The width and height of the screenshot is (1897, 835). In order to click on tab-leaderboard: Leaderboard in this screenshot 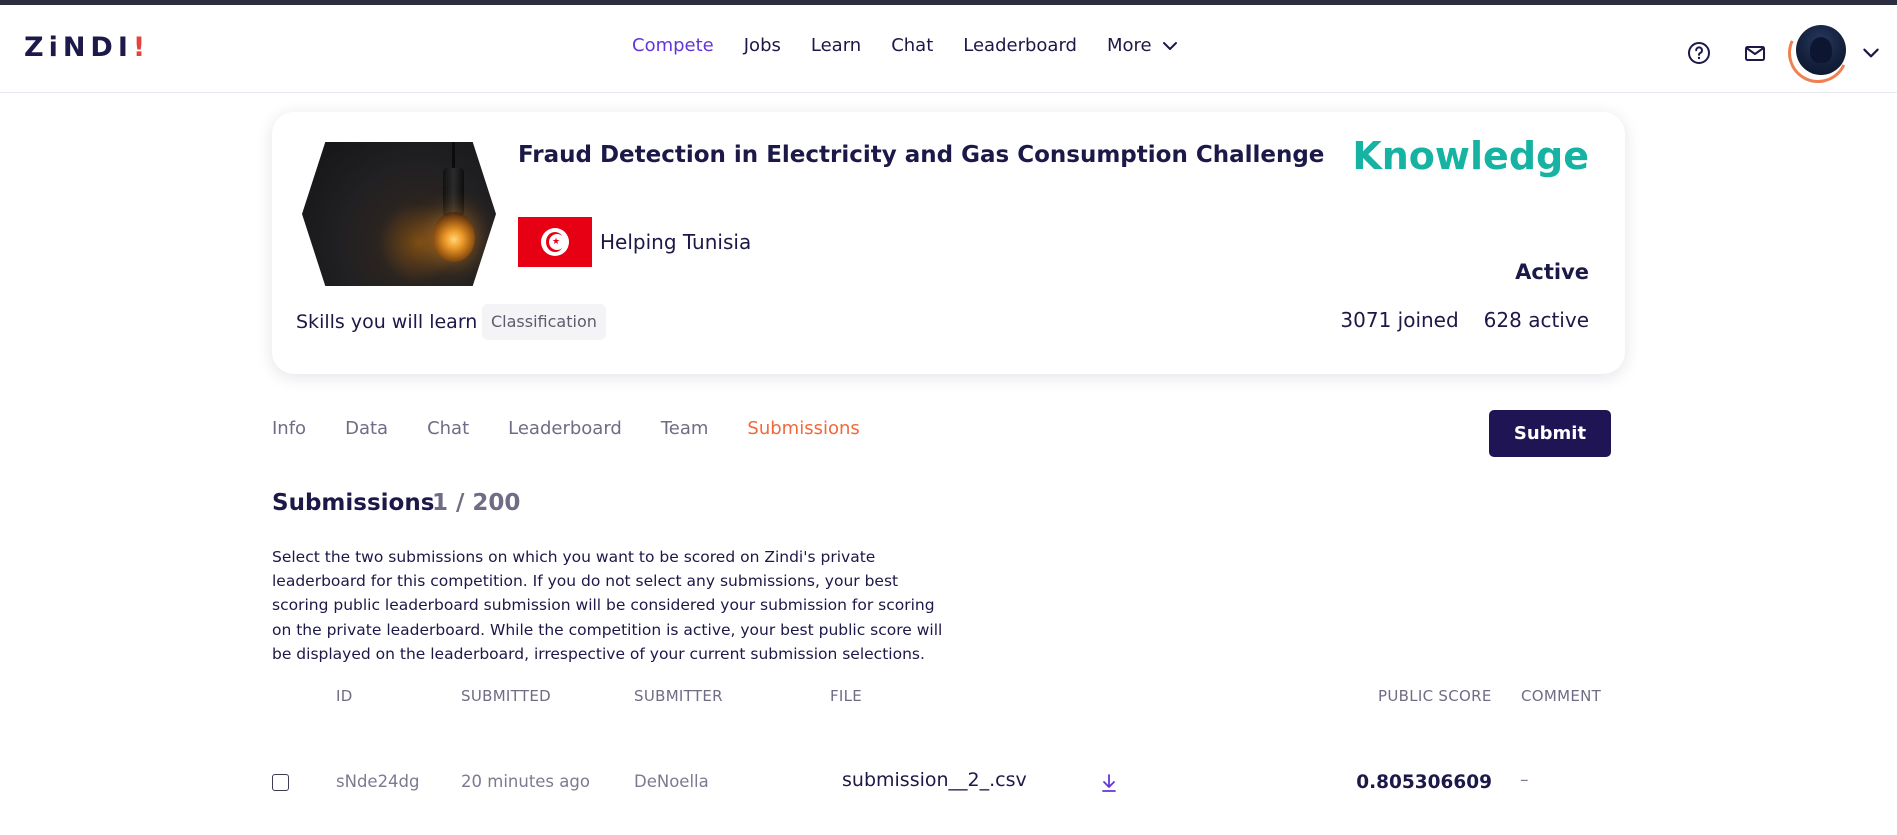, I will do `click(565, 428)`.